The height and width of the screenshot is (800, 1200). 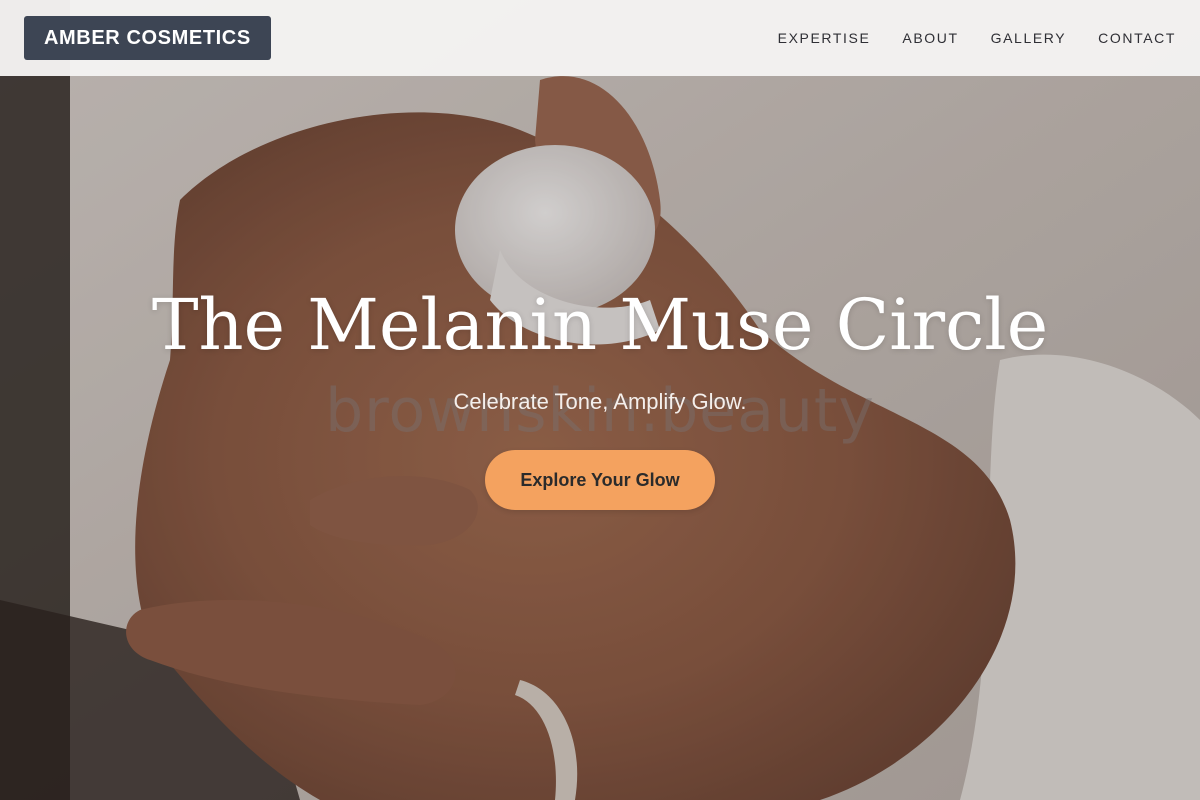 What do you see at coordinates (1029, 38) in the screenshot?
I see `nav-gallery: GALLERY` at bounding box center [1029, 38].